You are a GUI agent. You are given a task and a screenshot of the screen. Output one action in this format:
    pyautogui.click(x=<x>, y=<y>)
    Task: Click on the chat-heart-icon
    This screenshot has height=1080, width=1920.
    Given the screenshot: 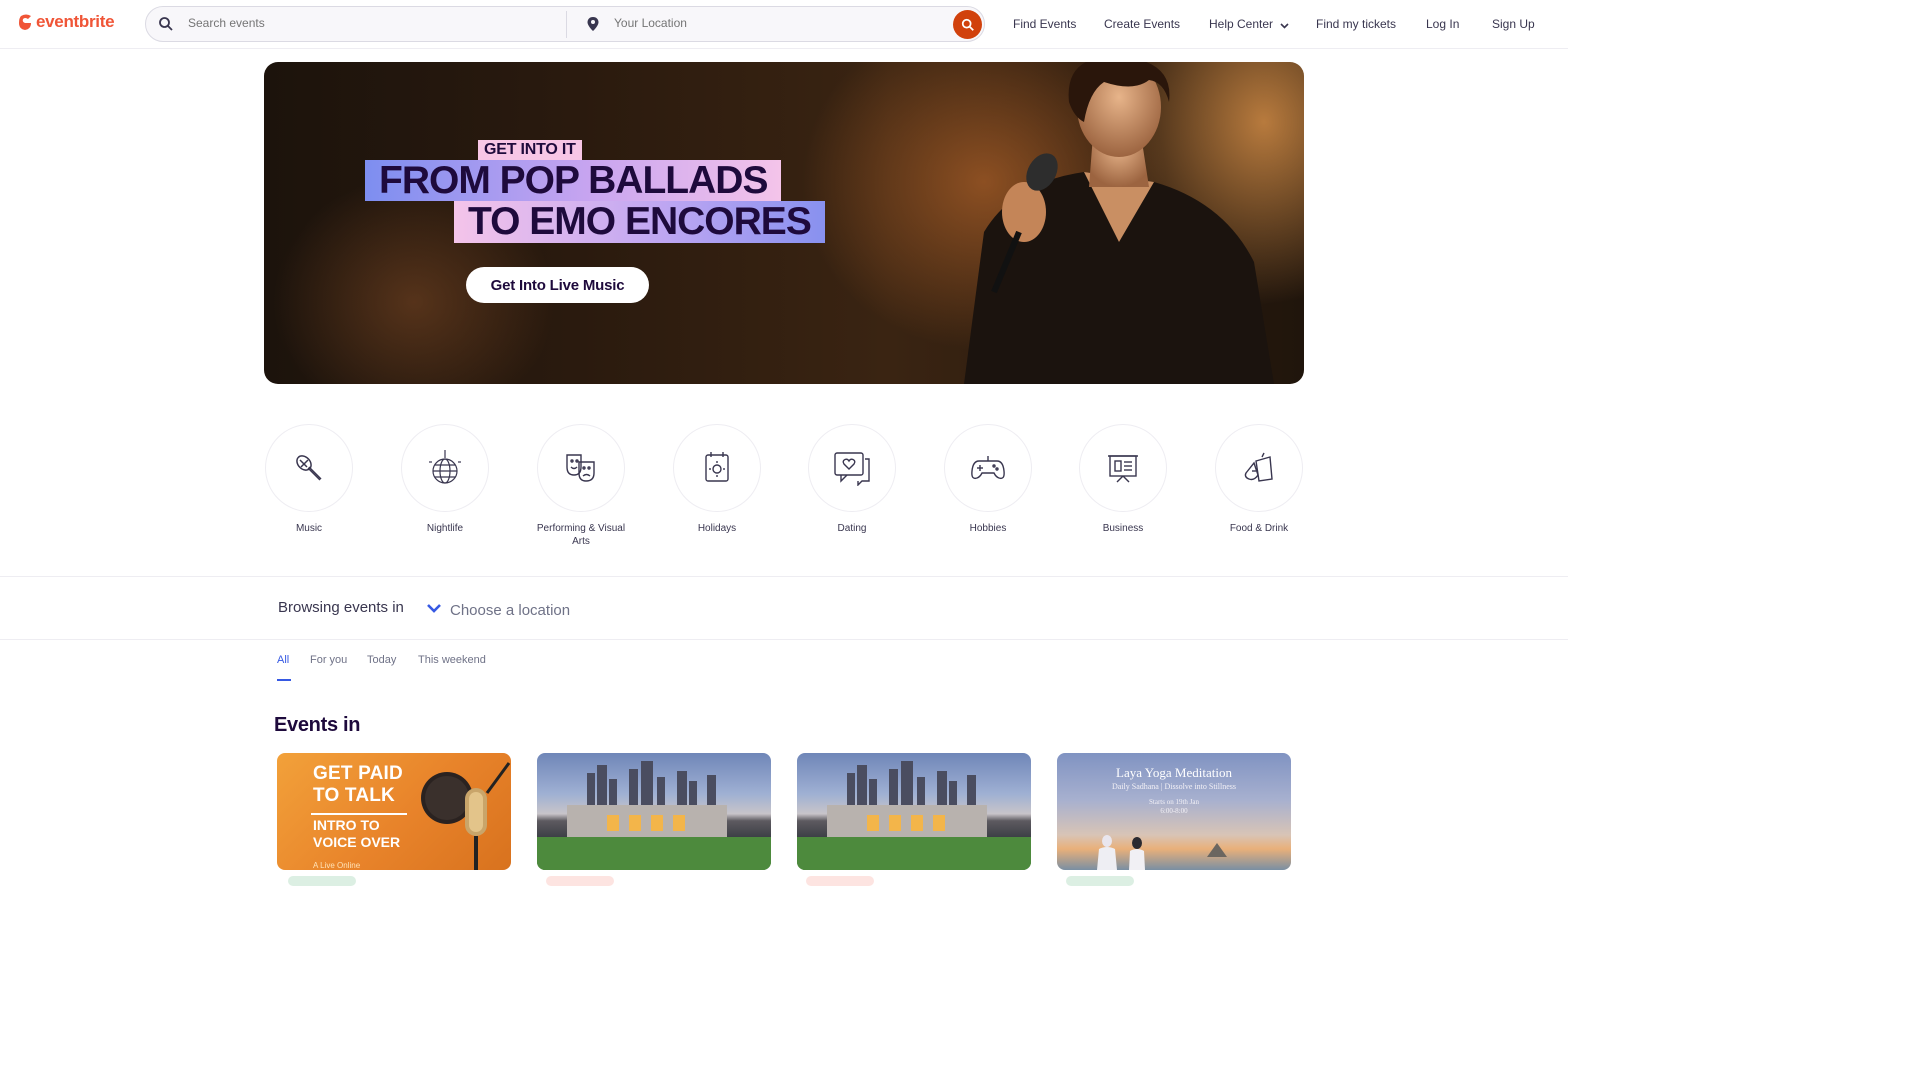 What is the action you would take?
    pyautogui.click(x=852, y=468)
    